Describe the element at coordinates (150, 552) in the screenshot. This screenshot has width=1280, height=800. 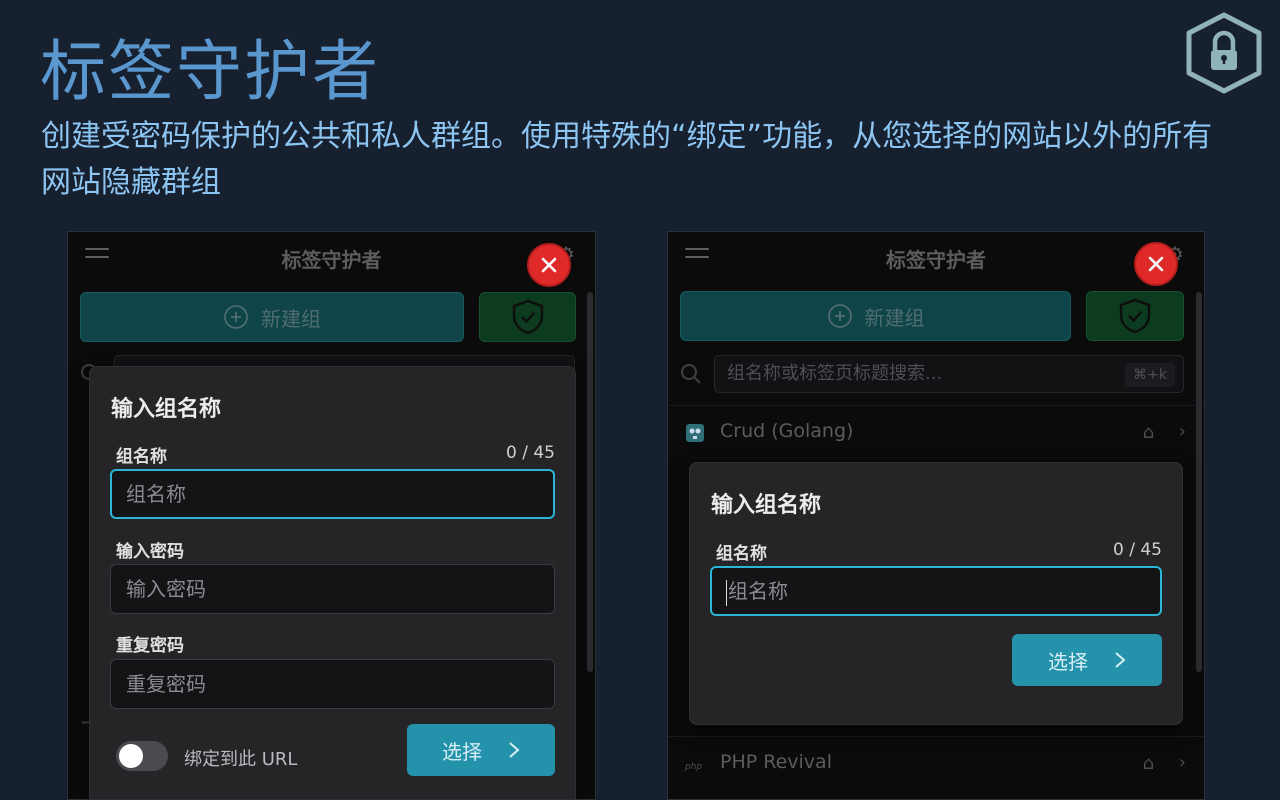
I see `password-label: 输入密码` at that location.